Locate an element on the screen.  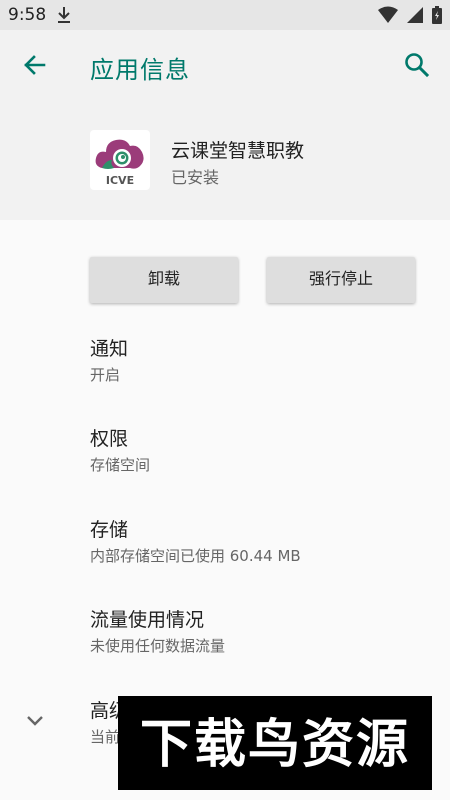
status-icons is located at coordinates (408, 15).